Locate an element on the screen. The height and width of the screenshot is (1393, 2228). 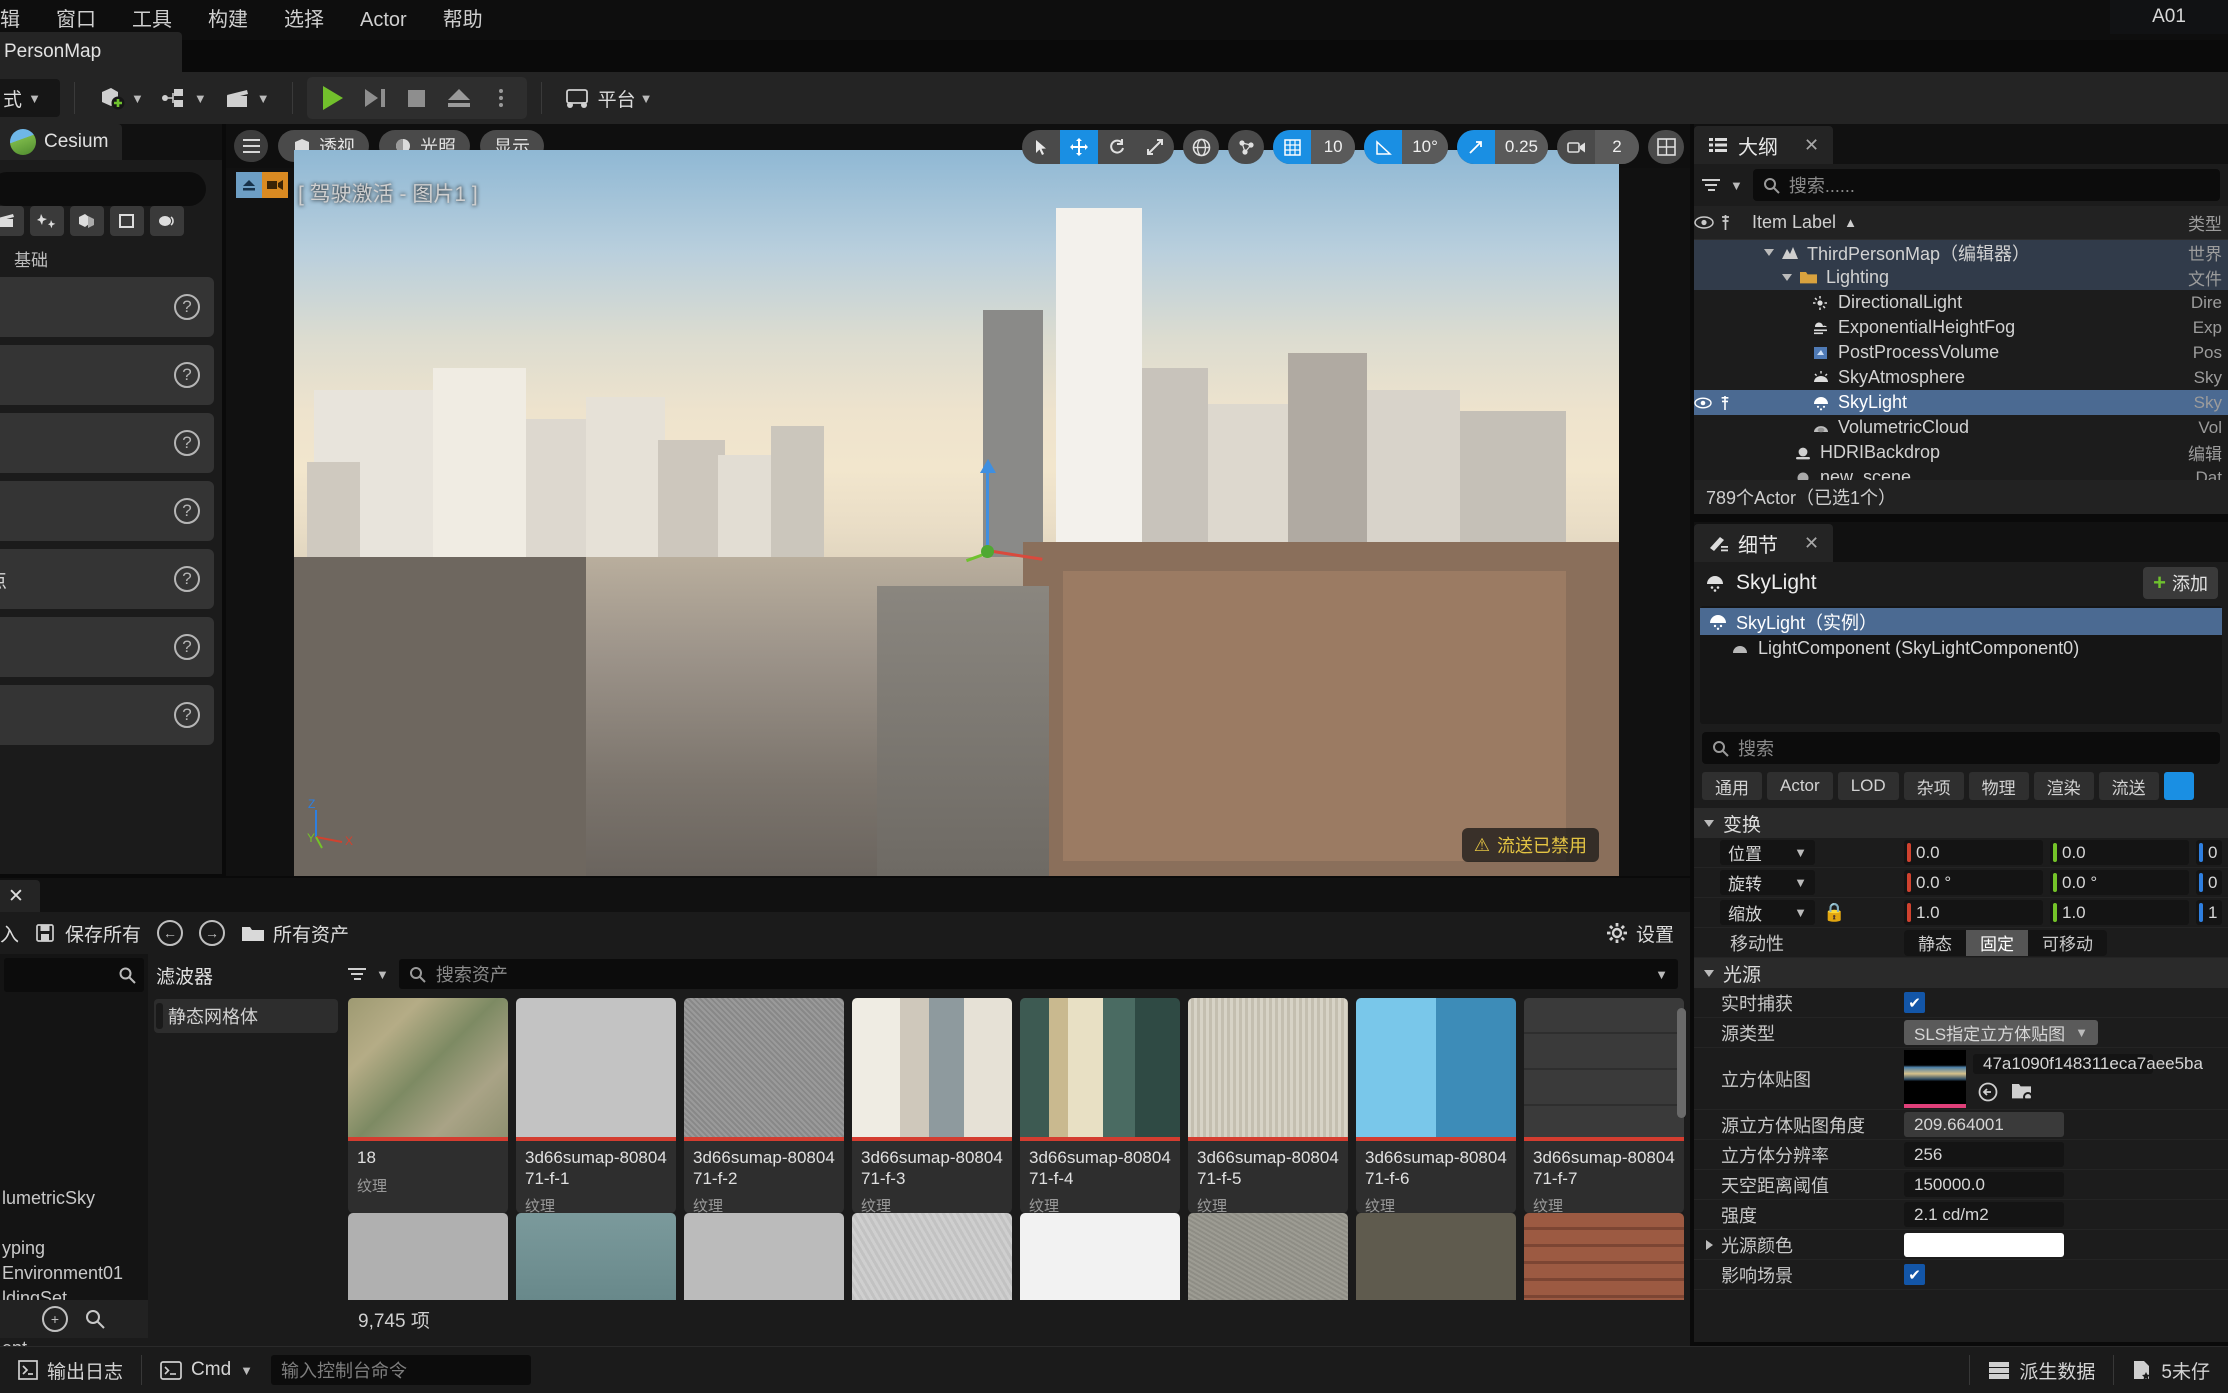
lock-icon: 🔒 is located at coordinates (1834, 912).